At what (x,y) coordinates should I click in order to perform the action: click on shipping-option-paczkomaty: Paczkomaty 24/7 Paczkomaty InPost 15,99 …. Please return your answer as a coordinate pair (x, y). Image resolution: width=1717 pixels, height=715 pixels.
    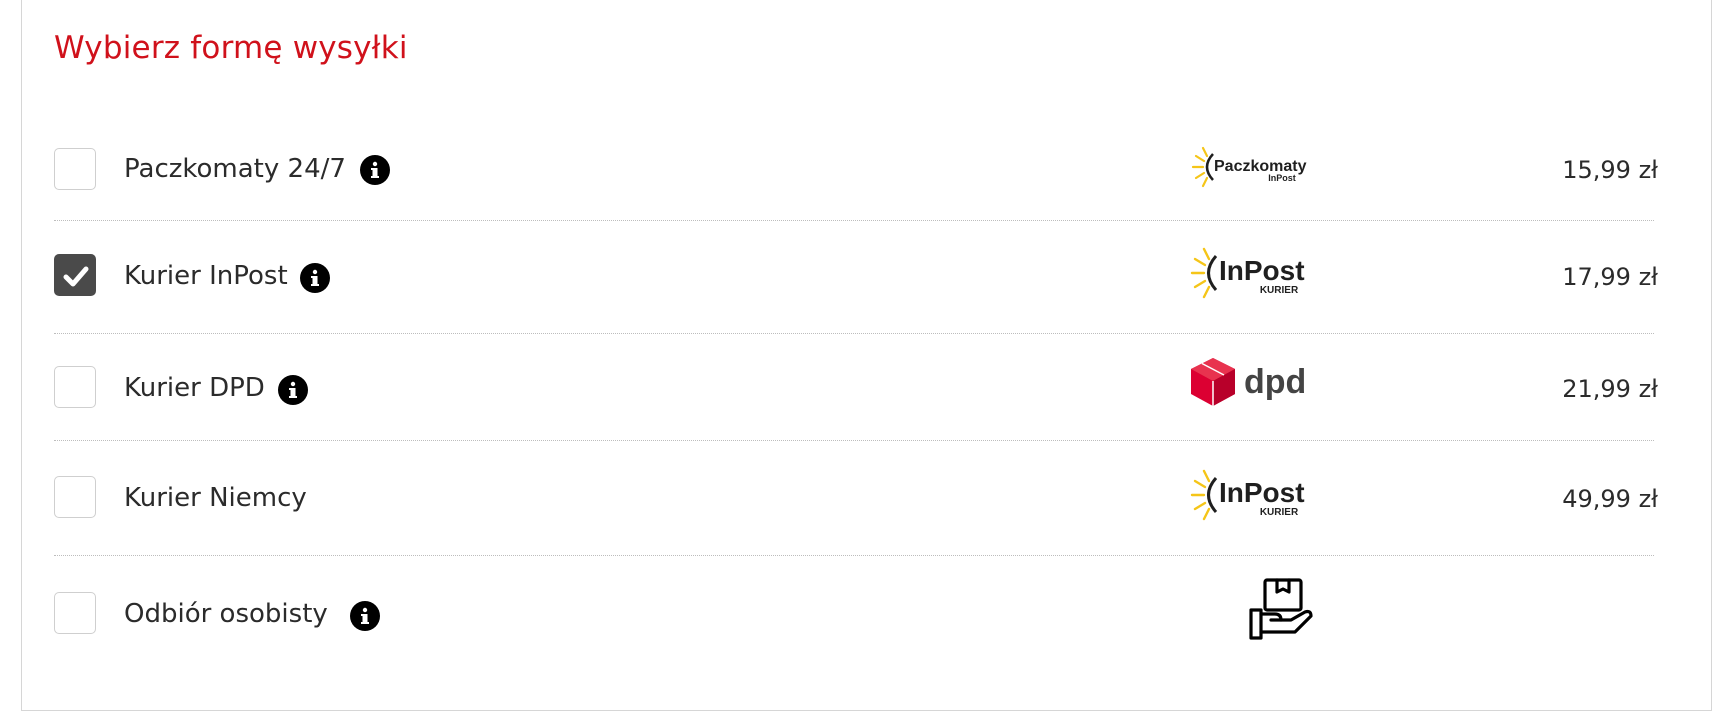
    Looking at the image, I should click on (856, 170).